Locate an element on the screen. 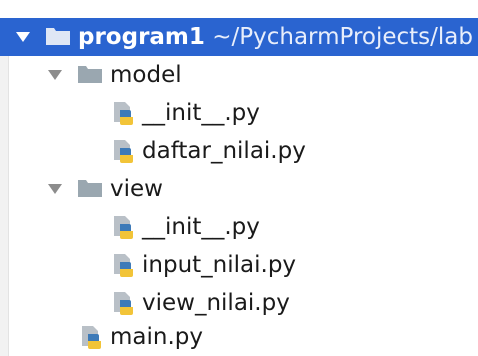  file-label: input_nilai.py is located at coordinates (219, 265).